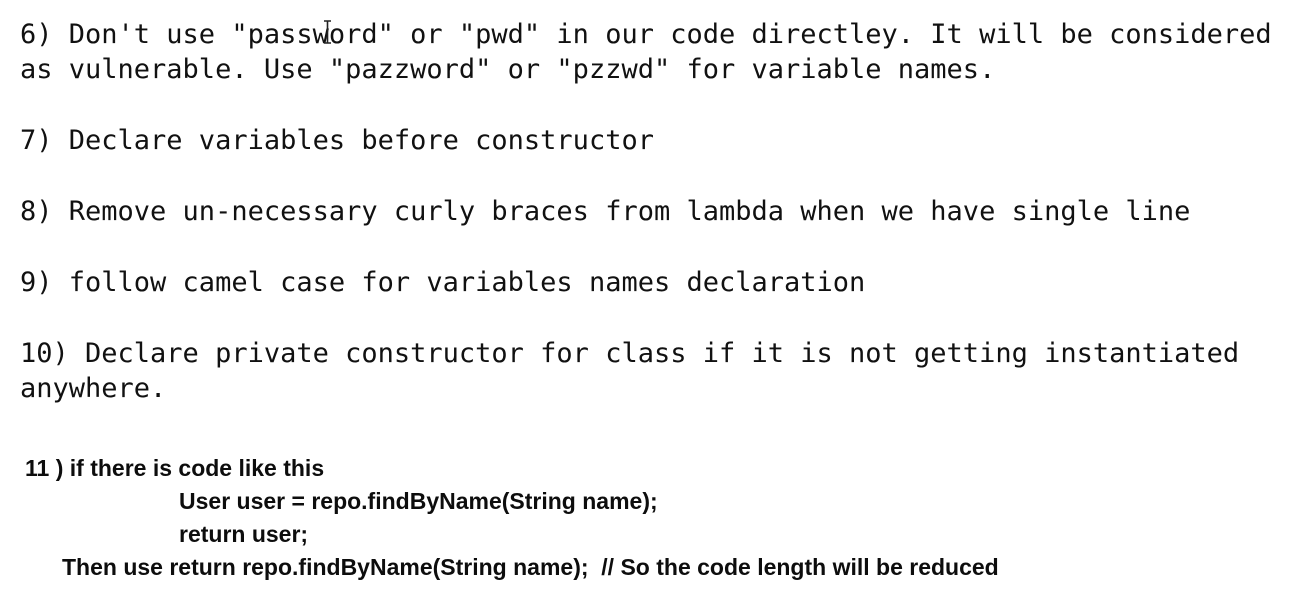 This screenshot has width=1313, height=603. Describe the element at coordinates (175, 468) in the screenshot. I see `rule-11-heading: 11 ) if there is code like this` at that location.